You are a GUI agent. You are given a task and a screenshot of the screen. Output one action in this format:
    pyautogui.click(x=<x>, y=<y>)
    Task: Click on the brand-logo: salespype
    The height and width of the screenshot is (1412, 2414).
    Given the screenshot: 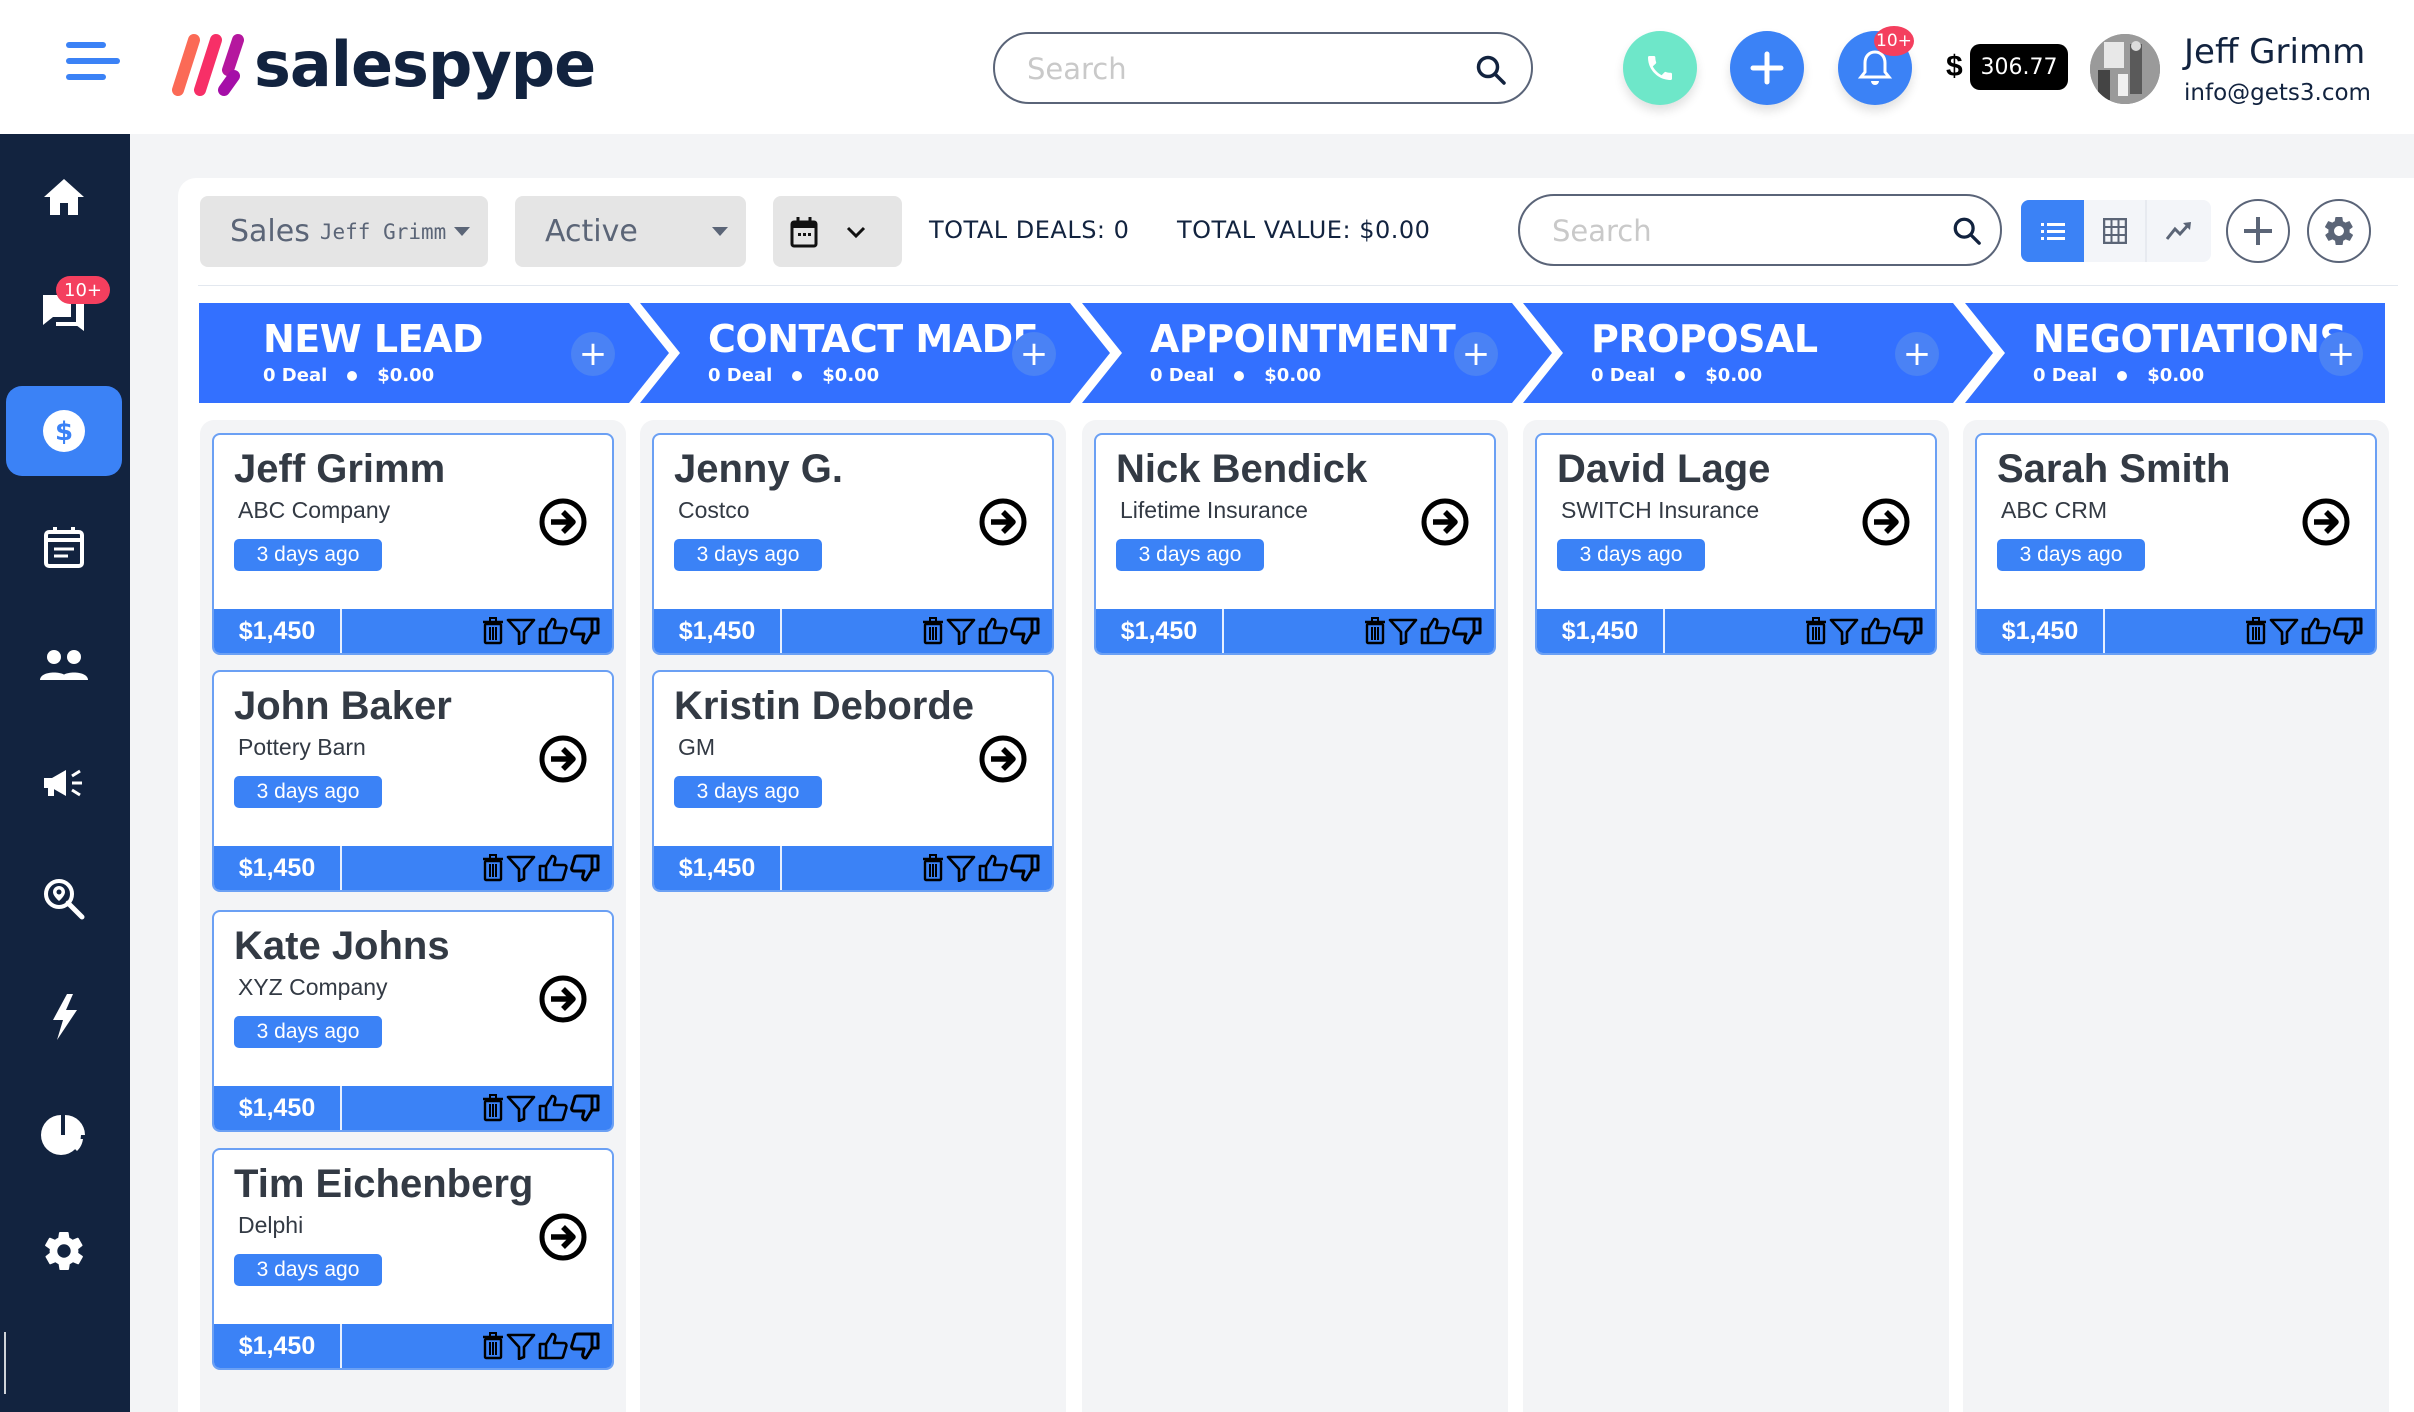 What is the action you would take?
    pyautogui.click(x=384, y=65)
    